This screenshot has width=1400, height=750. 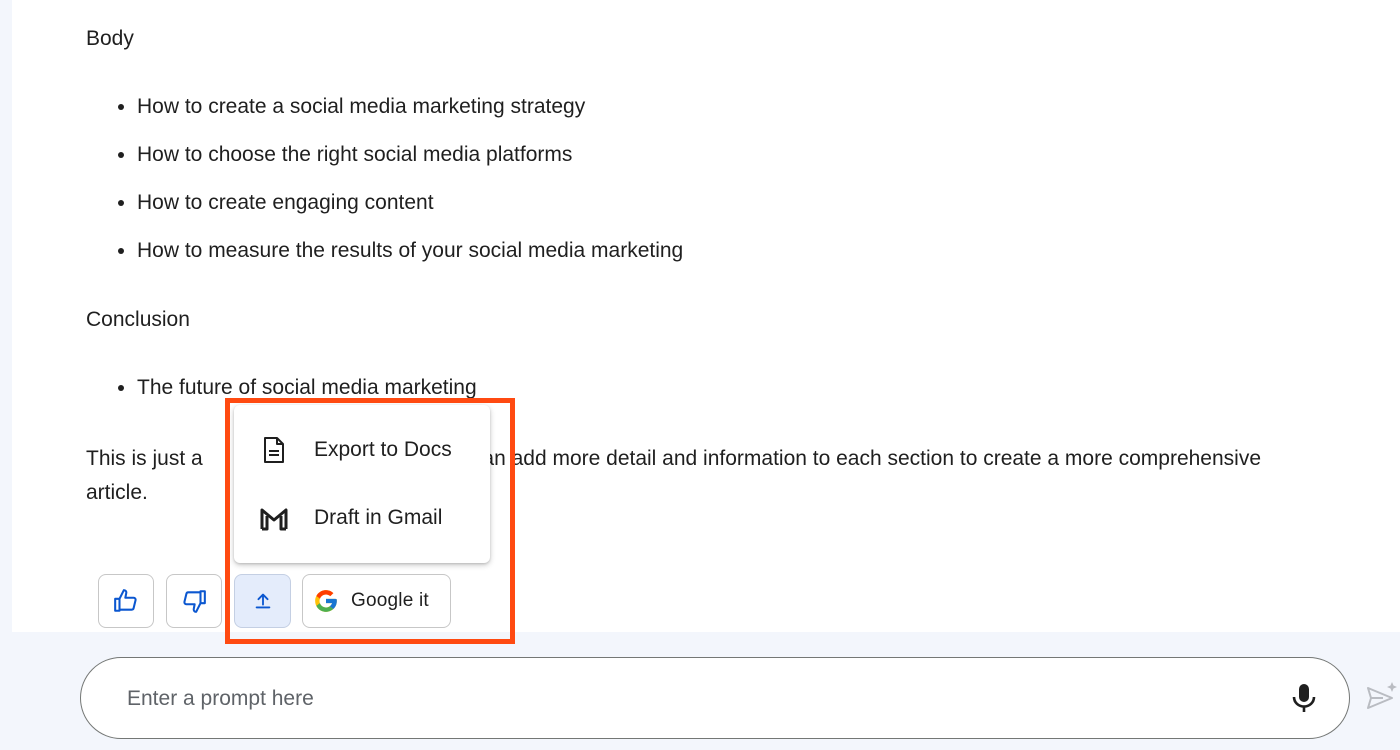 I want to click on menu-item-export-to-docs: Export to Docs, so click(x=362, y=450).